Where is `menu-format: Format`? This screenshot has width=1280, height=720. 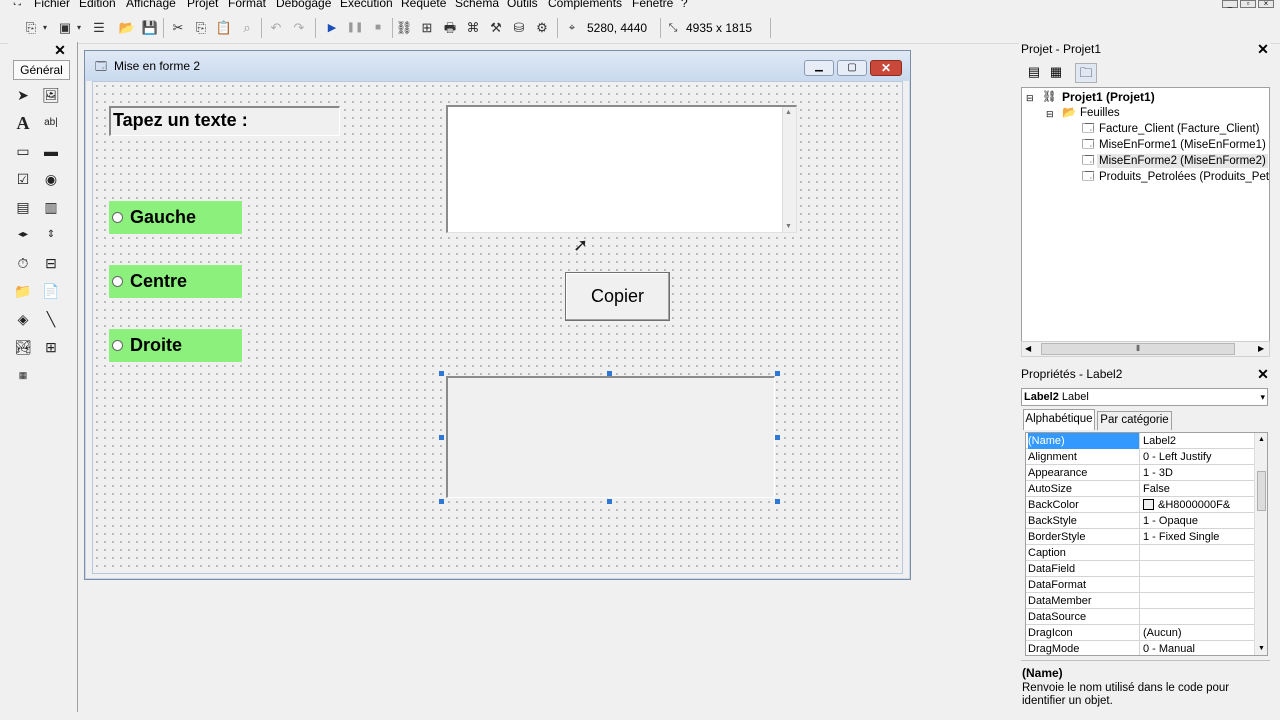 menu-format: Format is located at coordinates (247, 5).